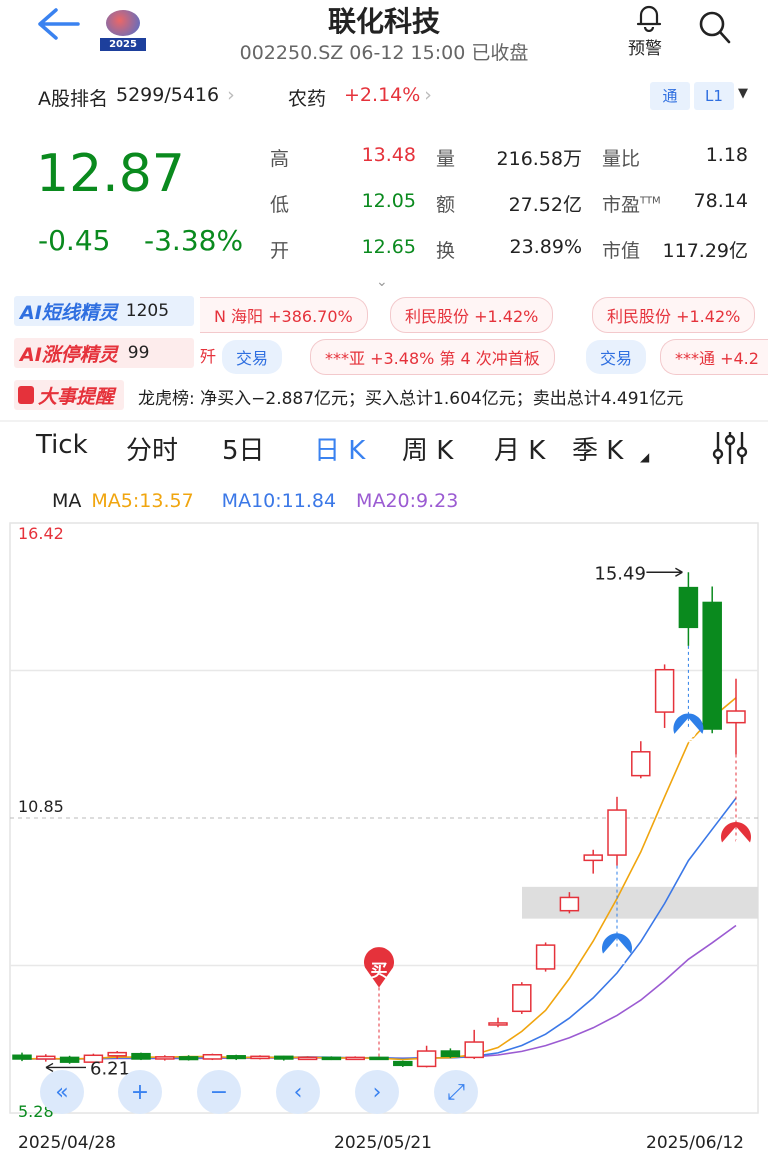 This screenshot has height=1163, width=768. What do you see at coordinates (219, 1092) in the screenshot?
I see `zoom-out-button: −` at bounding box center [219, 1092].